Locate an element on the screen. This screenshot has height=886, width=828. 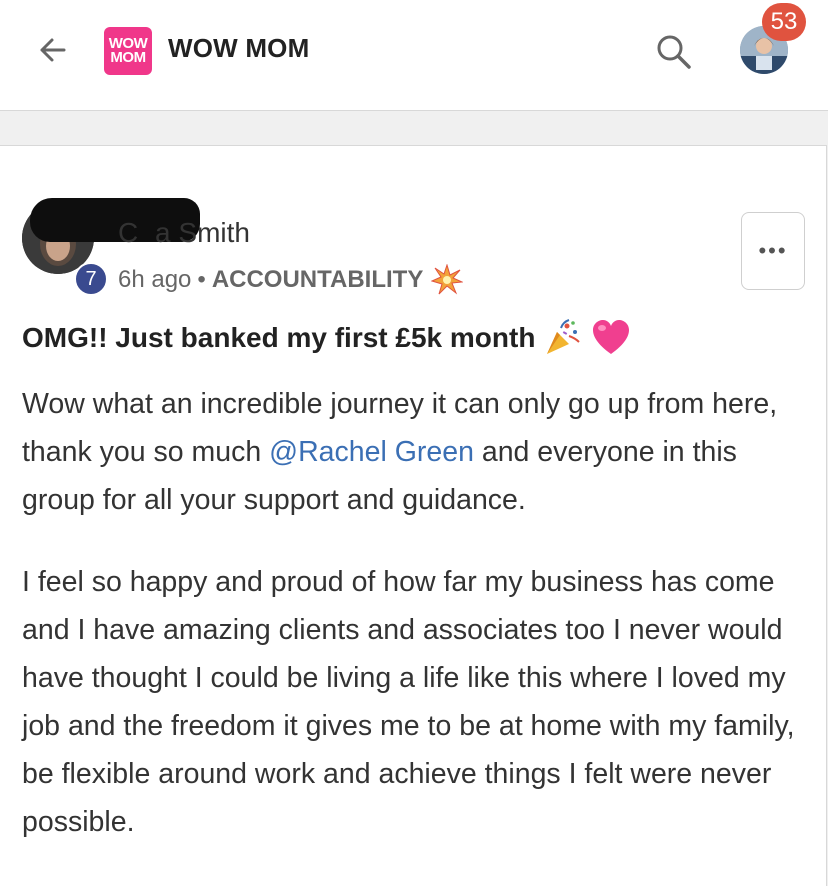
party-popper-icon is located at coordinates (564, 336).